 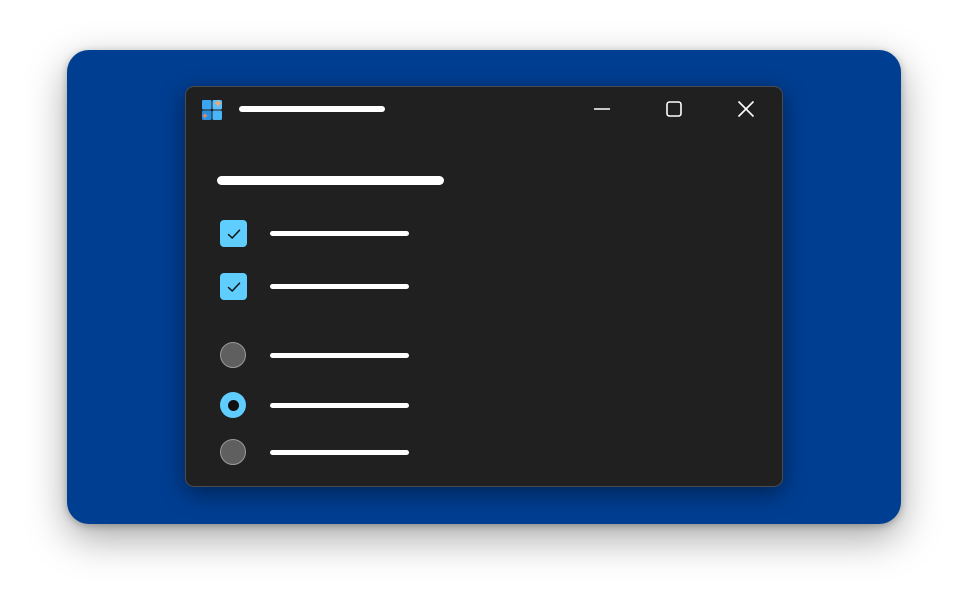 What do you see at coordinates (330, 180) in the screenshot?
I see `page-heading` at bounding box center [330, 180].